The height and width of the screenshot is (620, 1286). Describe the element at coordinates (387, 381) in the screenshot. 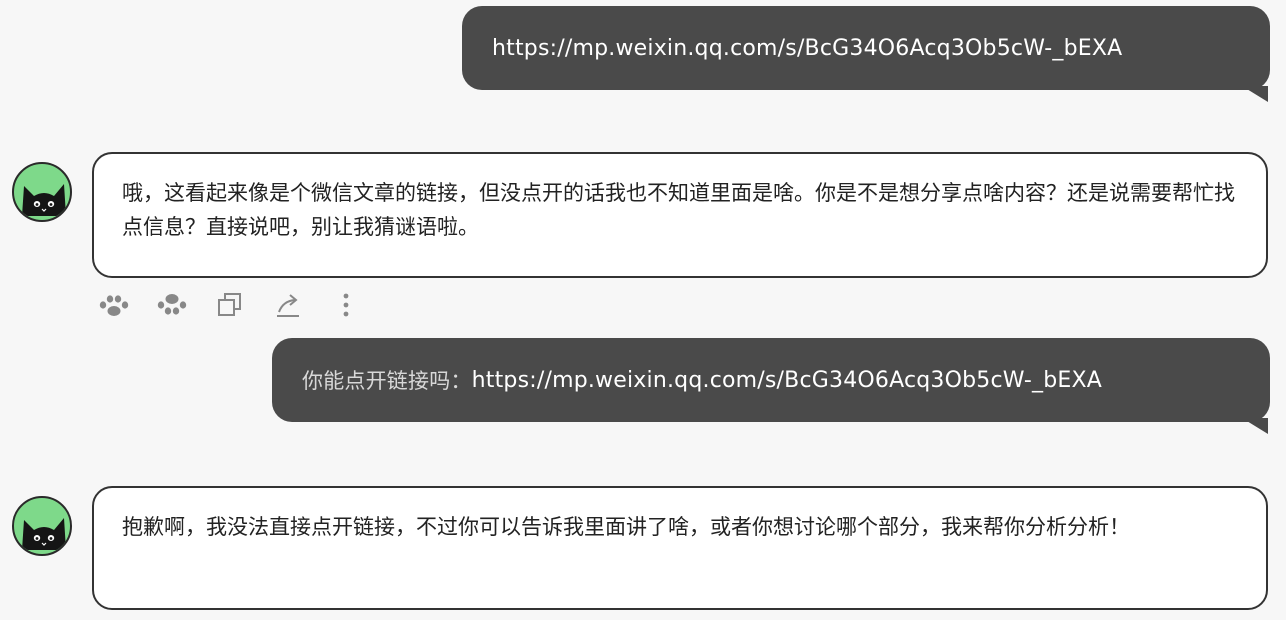

I see `user-message-prefix: 你能点开链接吗：` at that location.